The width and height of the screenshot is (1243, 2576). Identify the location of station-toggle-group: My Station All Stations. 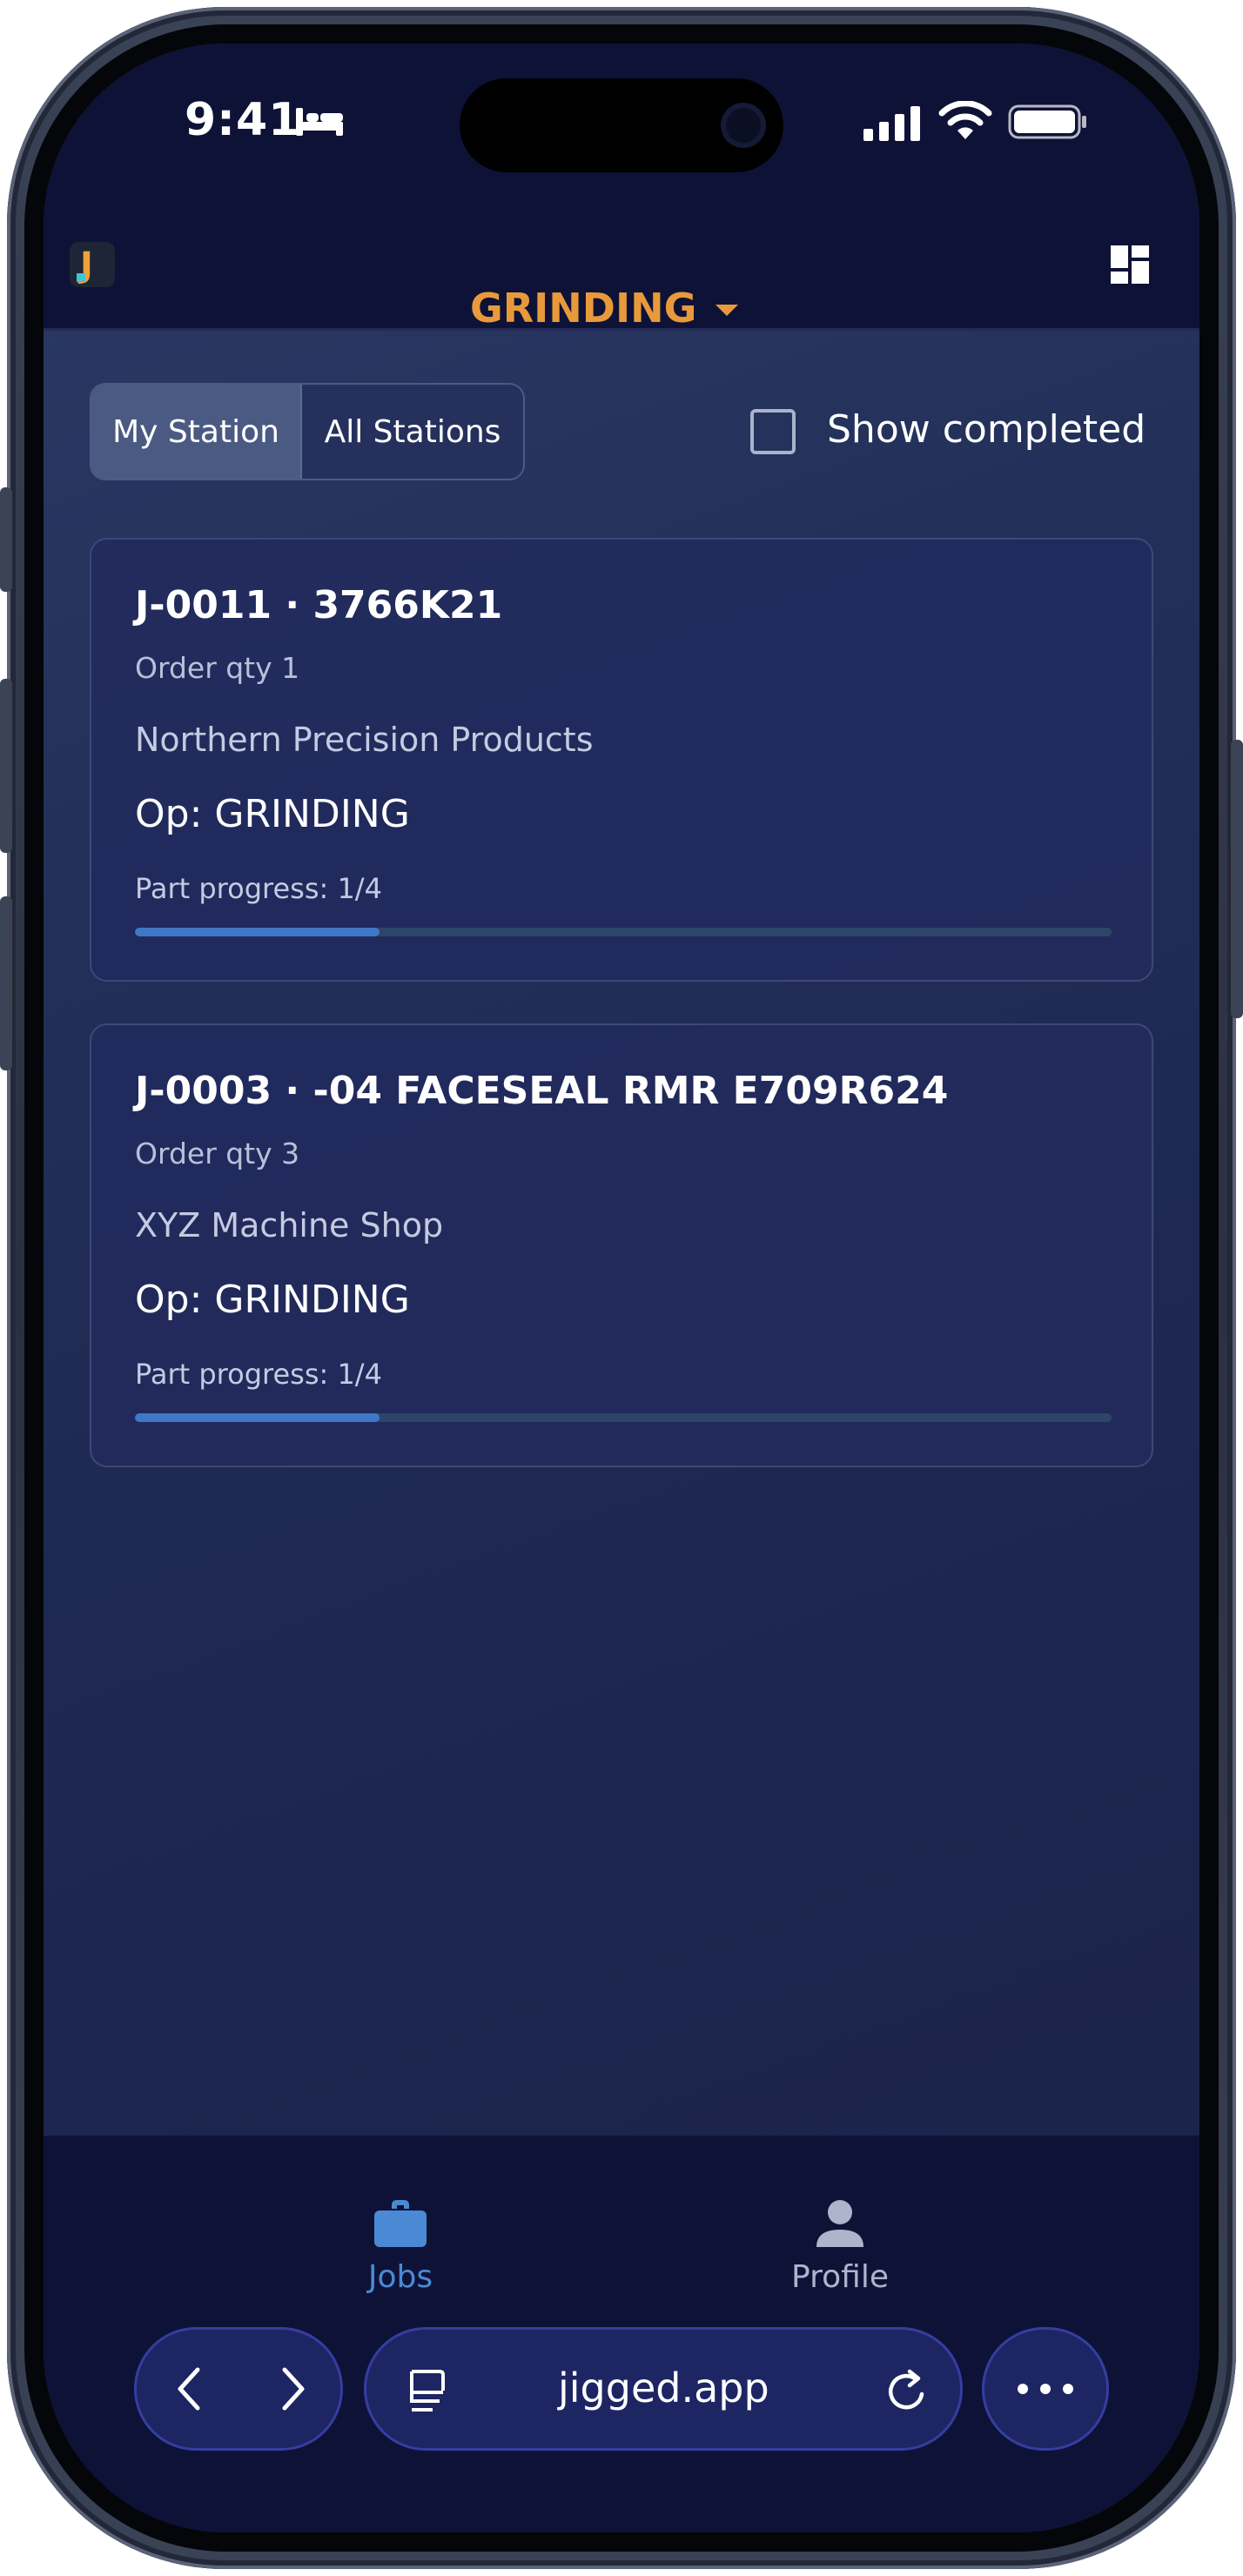
(307, 431).